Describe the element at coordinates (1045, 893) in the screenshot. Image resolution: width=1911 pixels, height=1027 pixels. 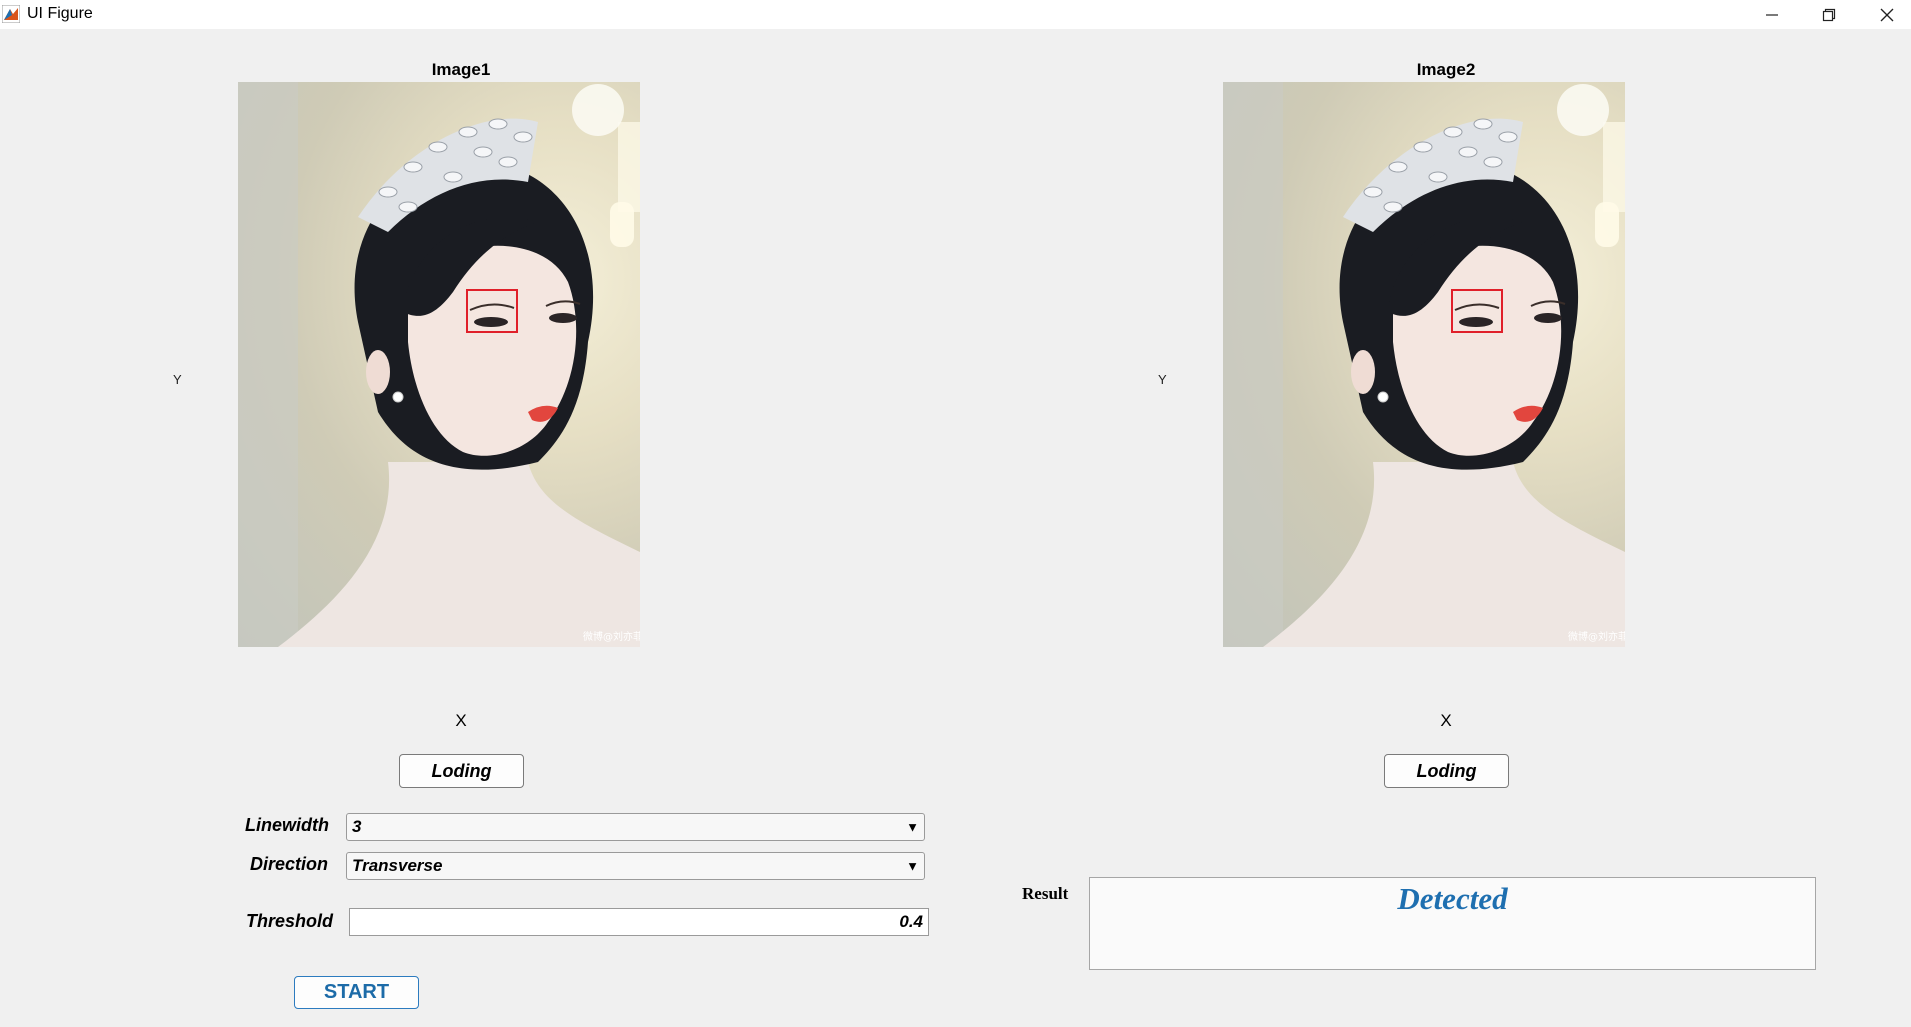
I see `result-label: Result` at that location.